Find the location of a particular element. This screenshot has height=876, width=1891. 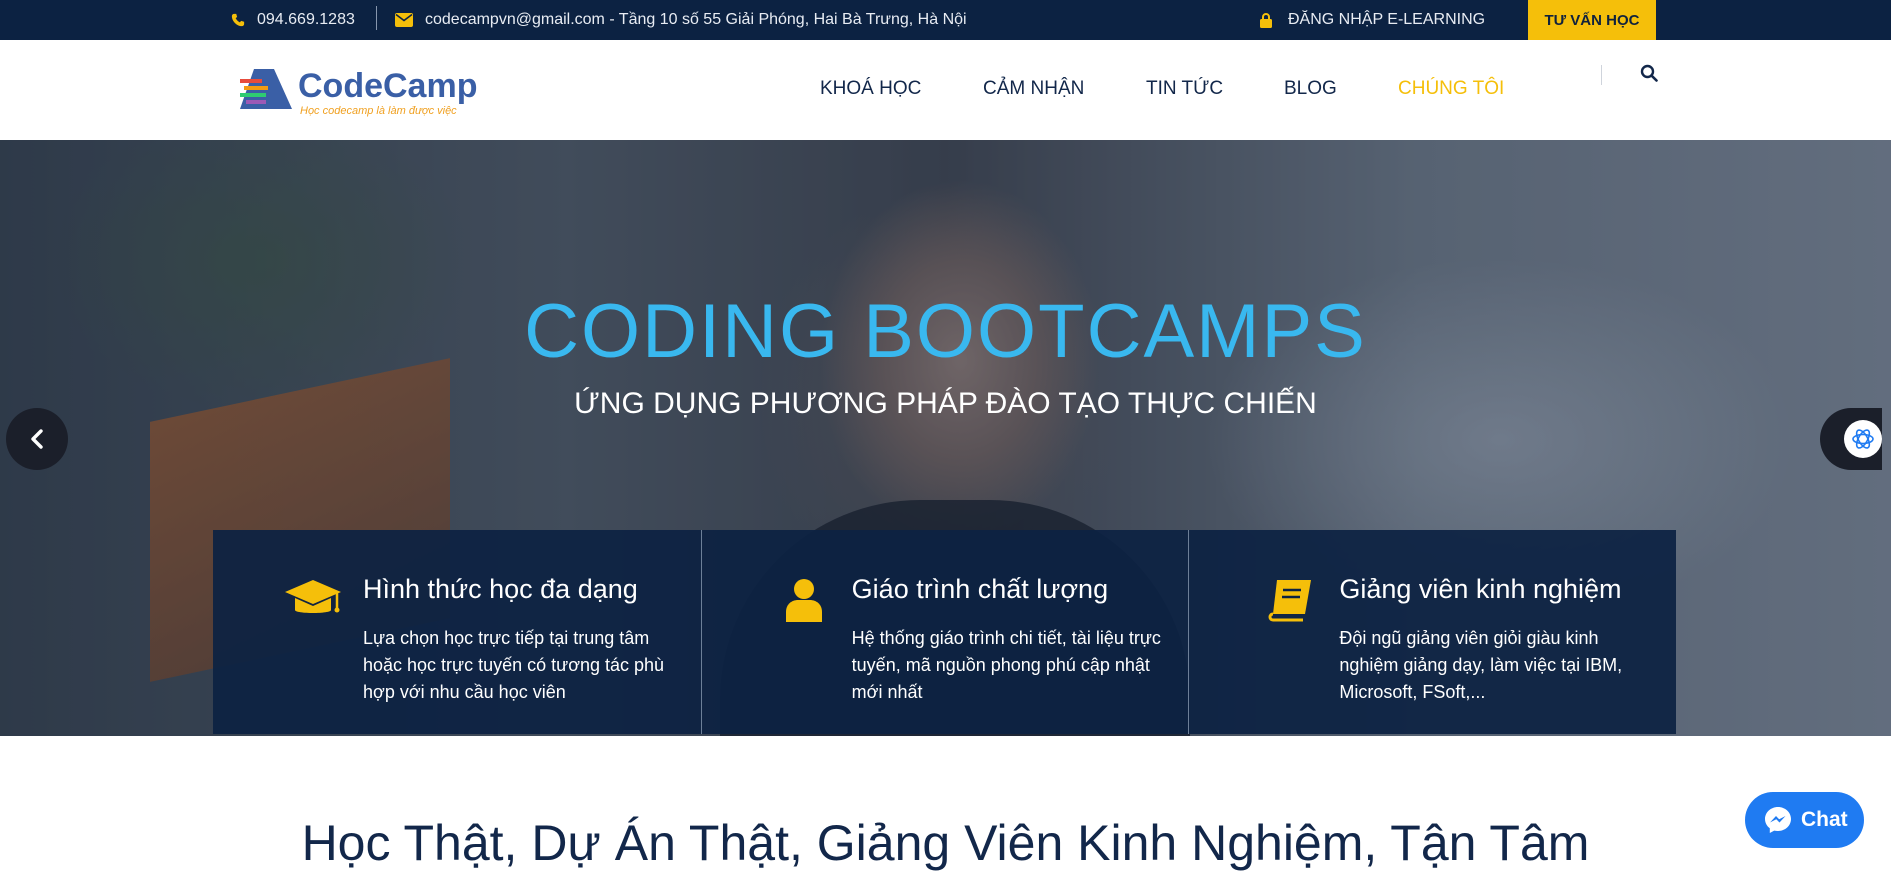

nav-item-blog: BLOG is located at coordinates (1310, 89).